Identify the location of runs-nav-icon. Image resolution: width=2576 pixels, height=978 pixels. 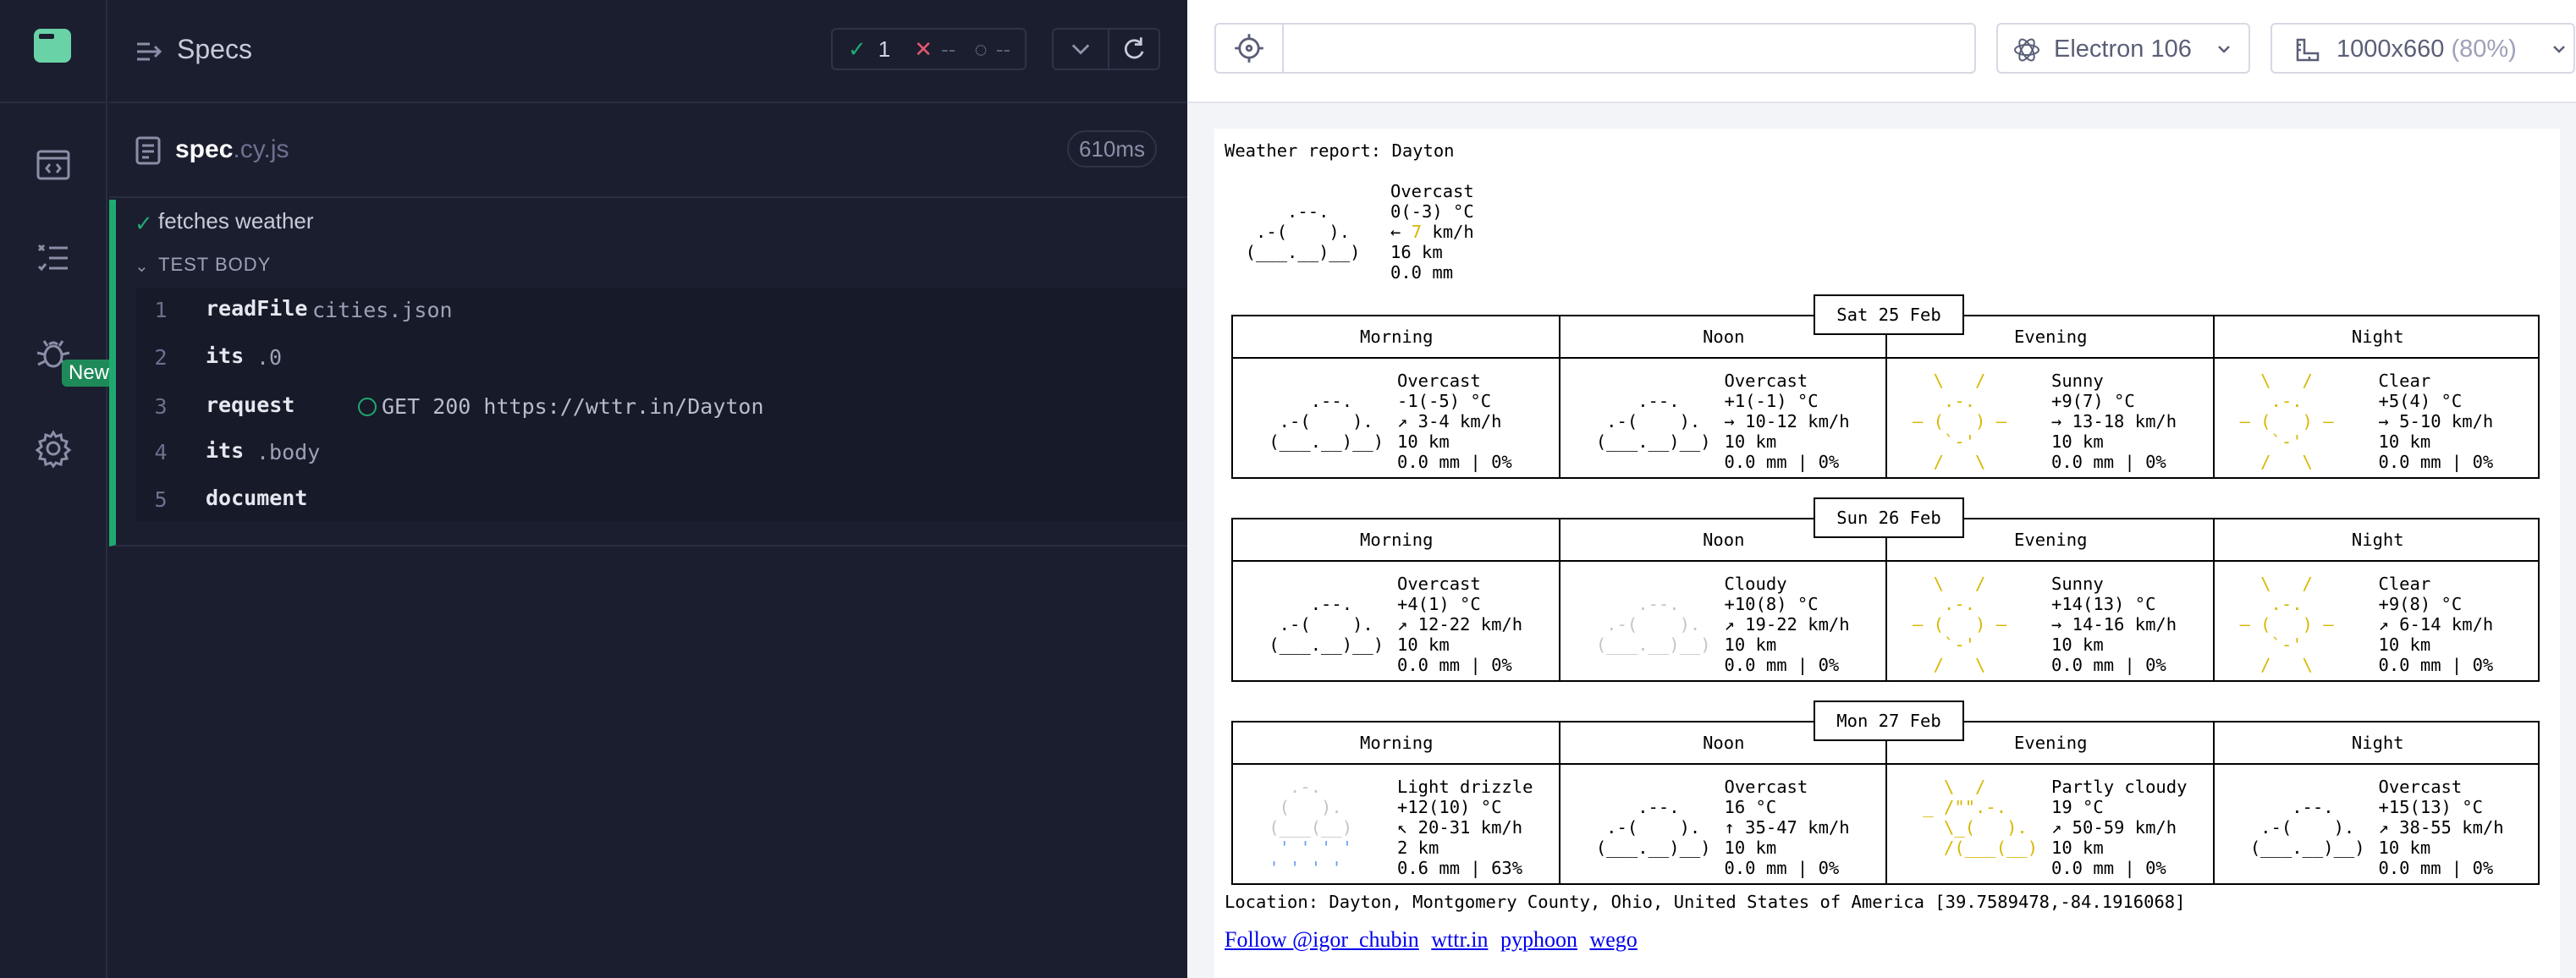
(53, 258).